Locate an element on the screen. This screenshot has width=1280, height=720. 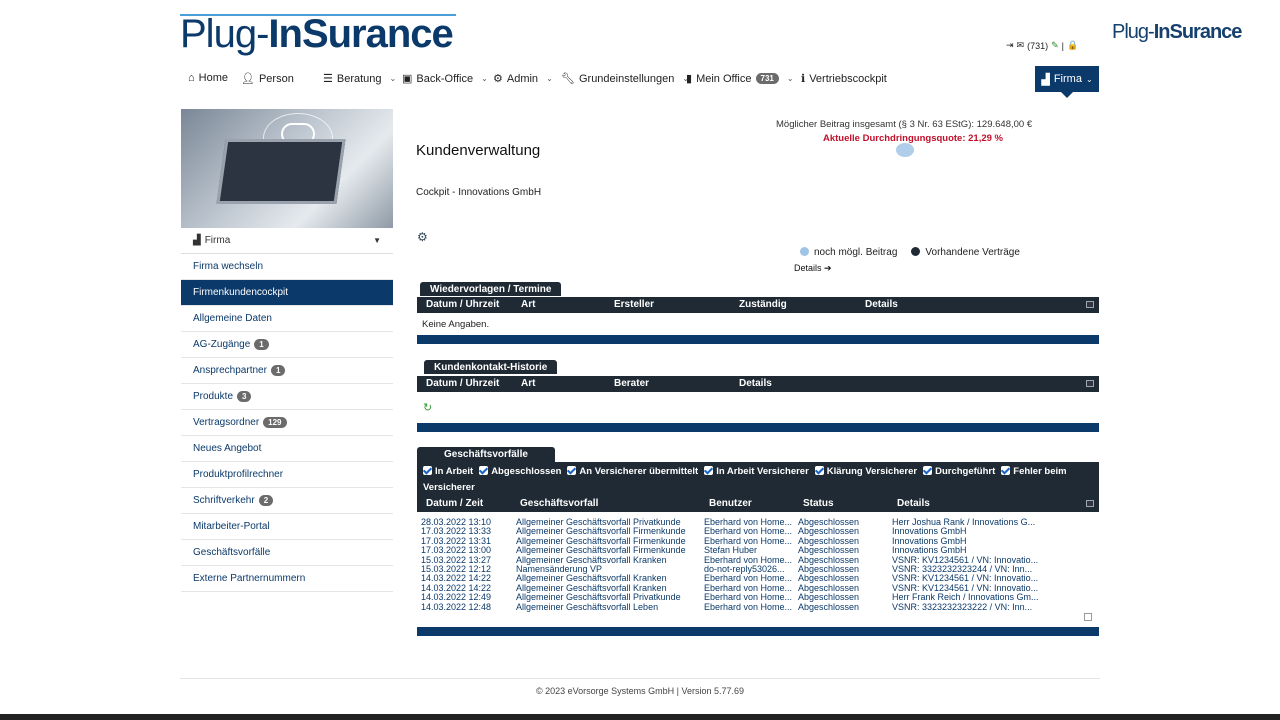
col-status: Status is located at coordinates (818, 503).